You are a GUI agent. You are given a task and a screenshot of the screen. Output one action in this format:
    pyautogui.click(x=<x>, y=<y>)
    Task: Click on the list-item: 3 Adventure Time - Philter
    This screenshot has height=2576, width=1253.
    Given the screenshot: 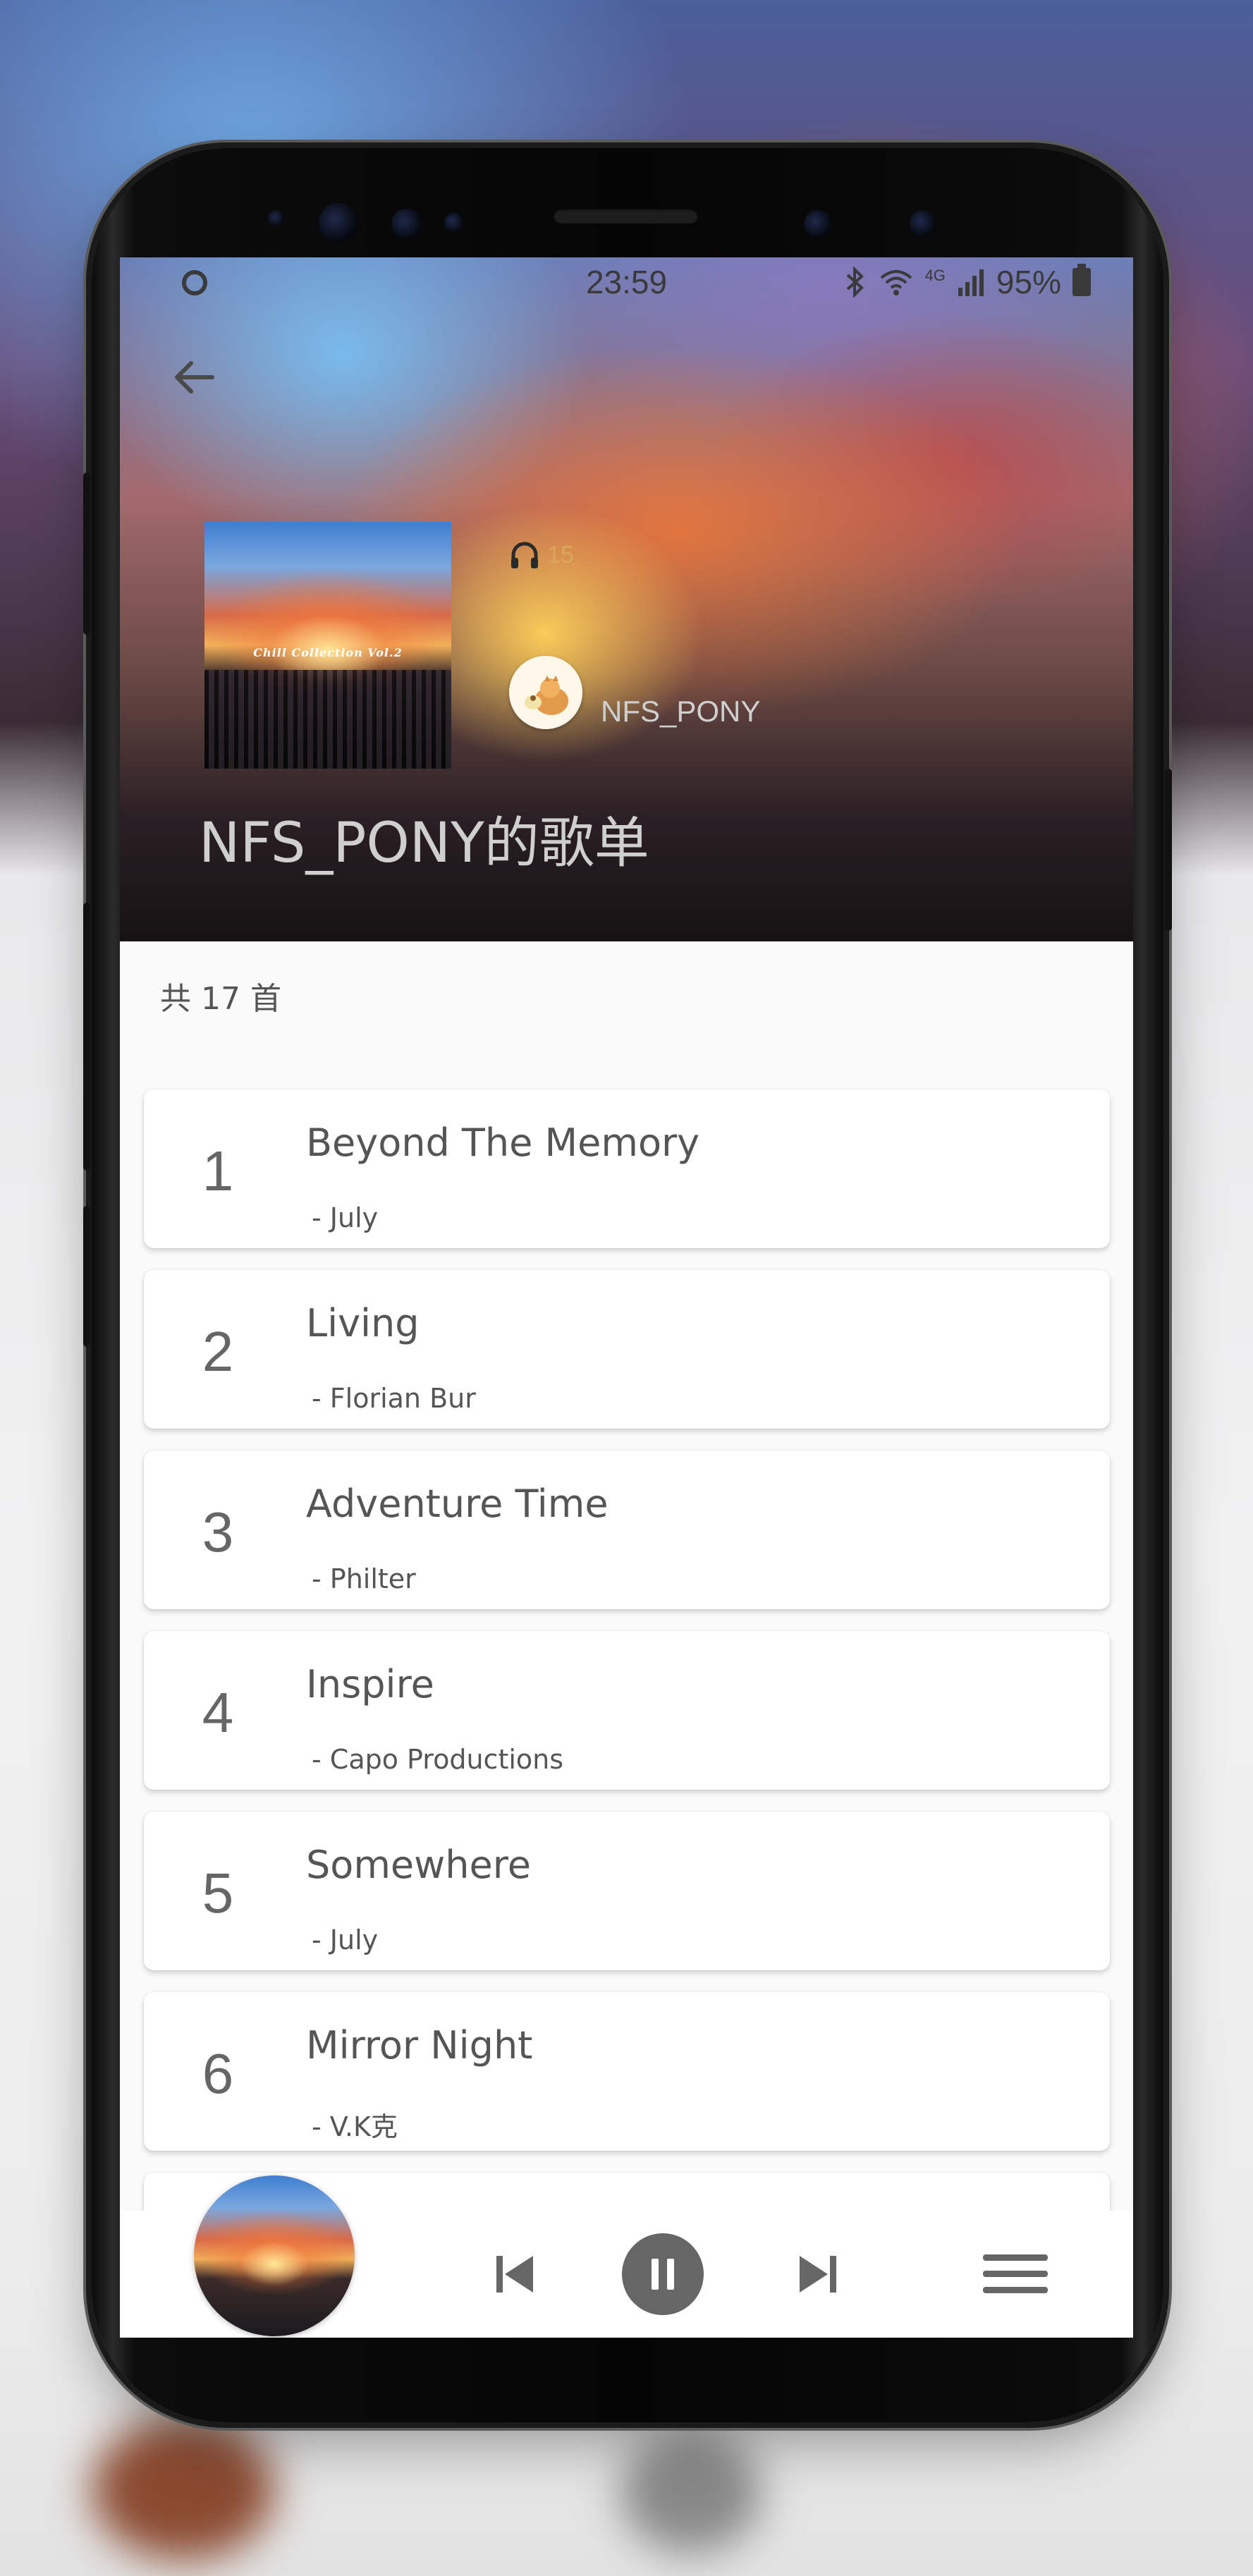 What is the action you would take?
    pyautogui.click(x=627, y=1530)
    